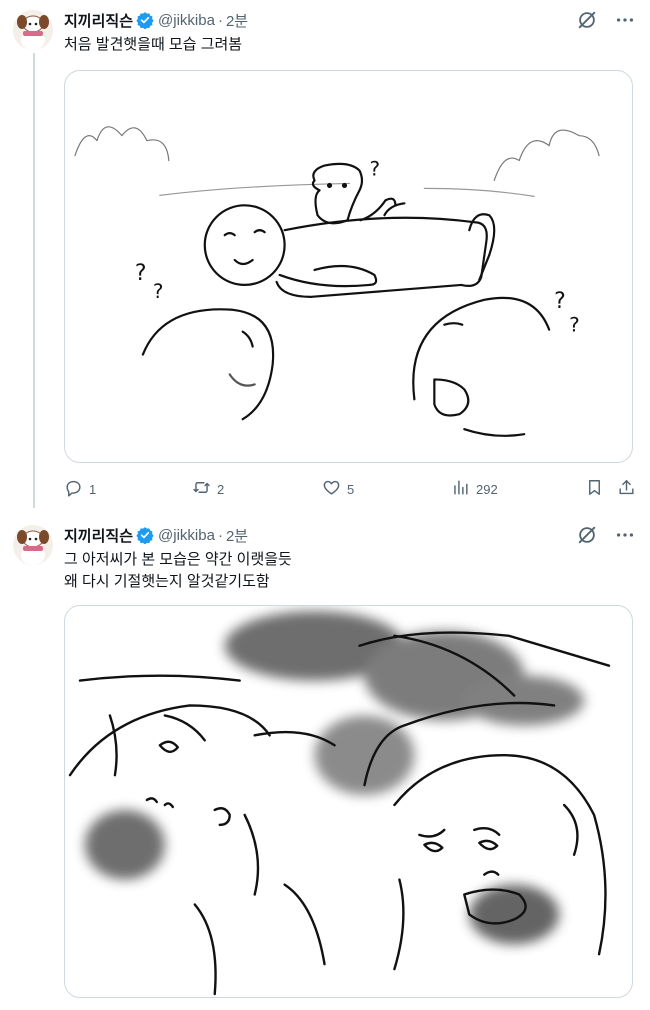 Image resolution: width=650 pixels, height=1010 pixels. Describe the element at coordinates (73, 489) in the screenshot. I see `reply-icon` at that location.